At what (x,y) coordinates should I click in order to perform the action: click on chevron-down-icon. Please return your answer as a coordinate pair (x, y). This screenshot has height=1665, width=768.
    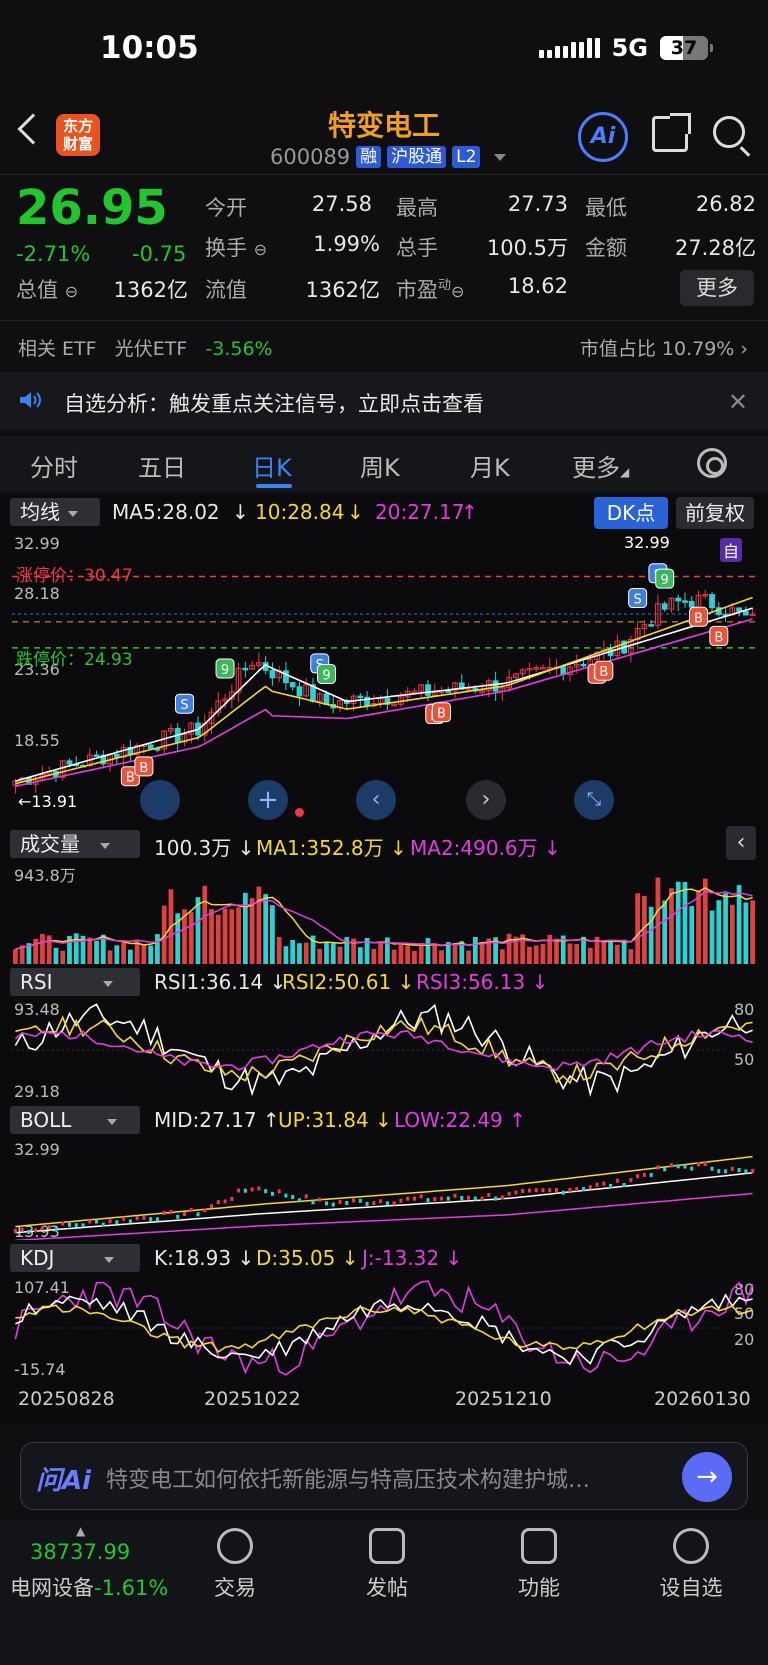
    Looking at the image, I should click on (500, 157).